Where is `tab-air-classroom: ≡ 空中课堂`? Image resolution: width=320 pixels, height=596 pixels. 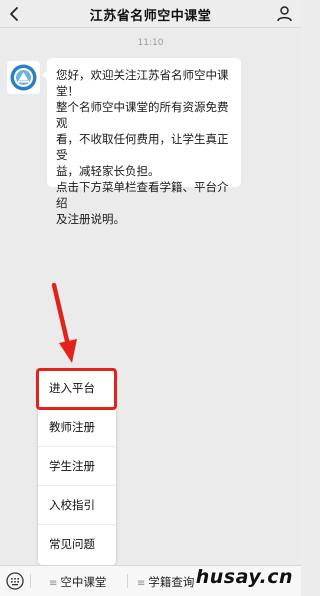 tab-air-classroom: ≡ 空中课堂 is located at coordinates (77, 582).